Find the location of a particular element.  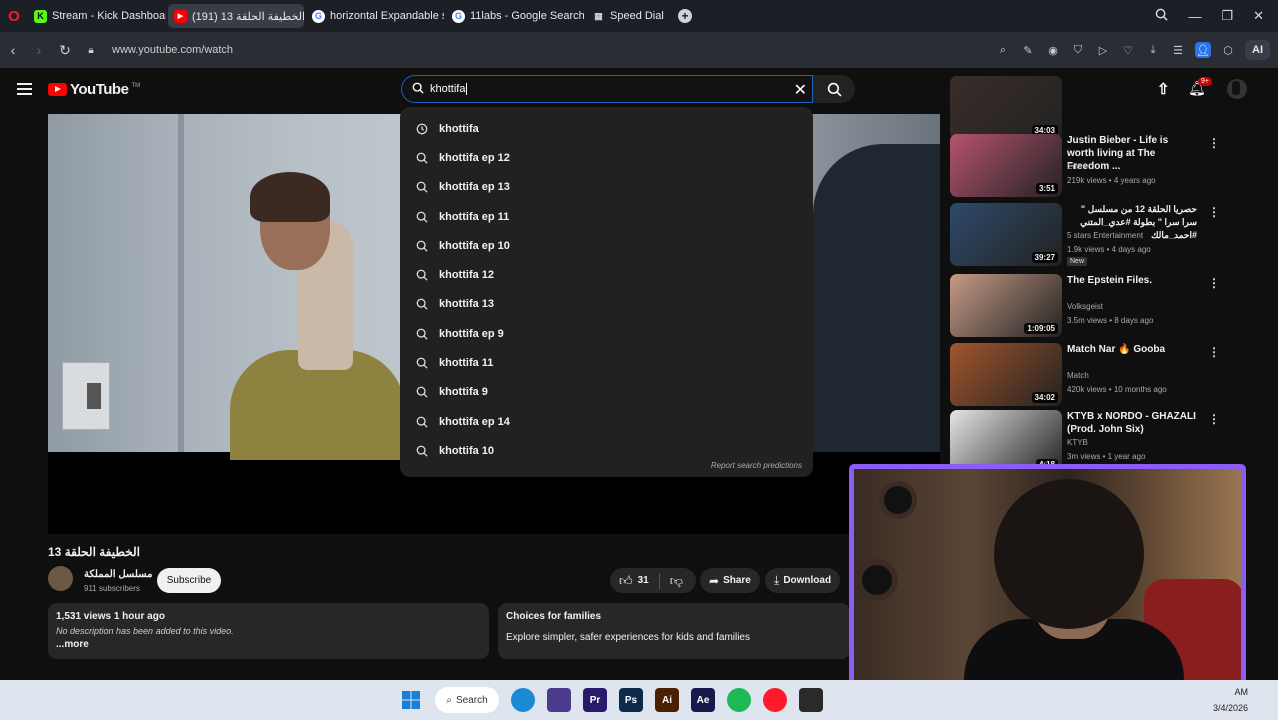

edge-icon is located at coordinates (523, 700).